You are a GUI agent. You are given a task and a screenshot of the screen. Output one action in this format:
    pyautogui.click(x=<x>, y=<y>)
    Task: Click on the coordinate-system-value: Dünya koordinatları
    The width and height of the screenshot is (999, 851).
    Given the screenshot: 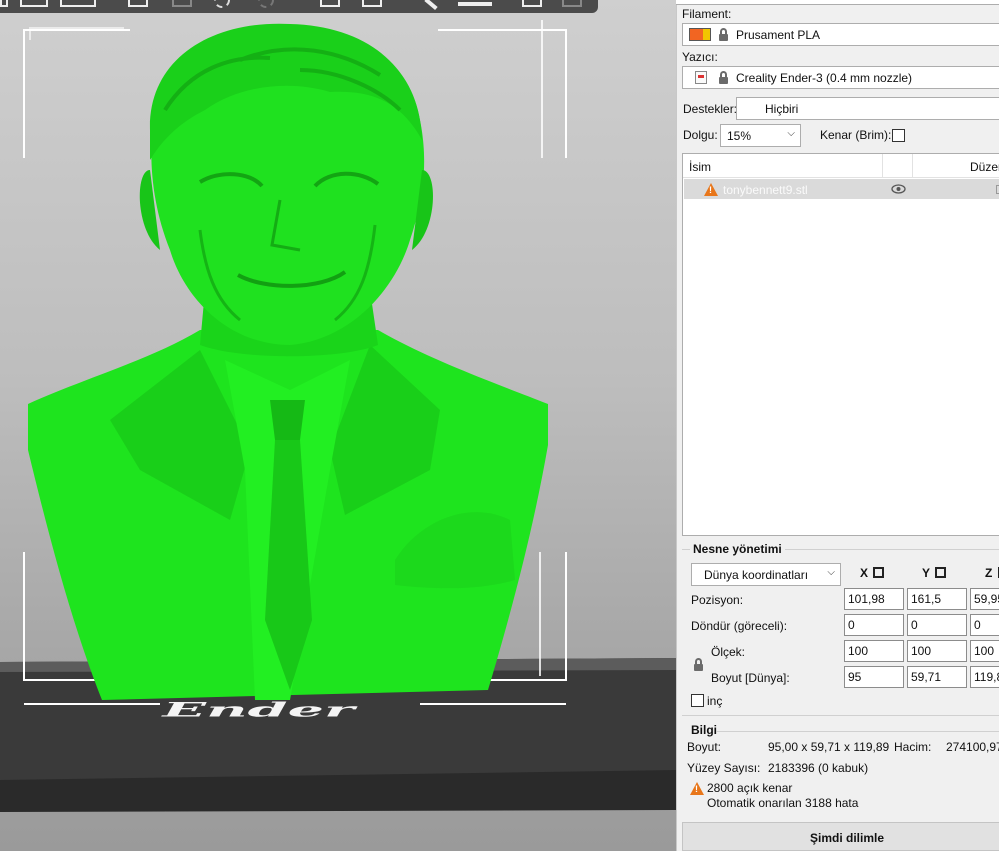 What is the action you would take?
    pyautogui.click(x=756, y=575)
    